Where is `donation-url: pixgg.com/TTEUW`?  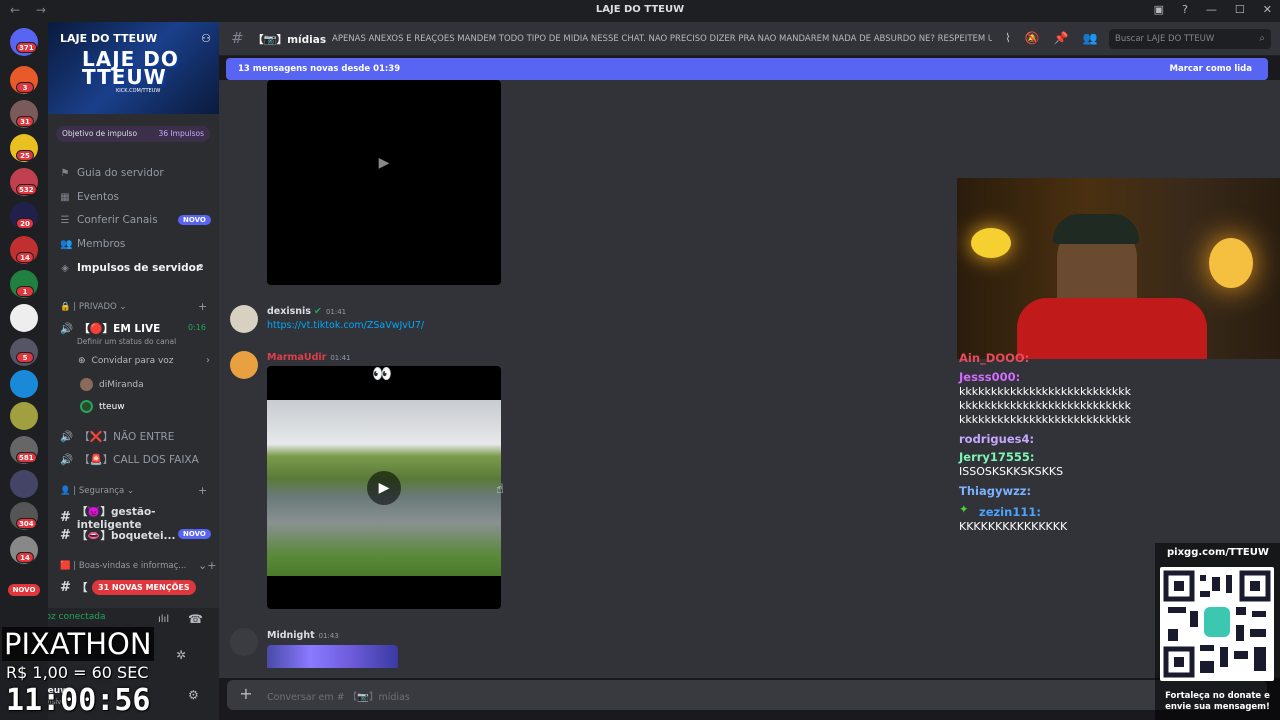 donation-url: pixgg.com/TTEUW is located at coordinates (1218, 552).